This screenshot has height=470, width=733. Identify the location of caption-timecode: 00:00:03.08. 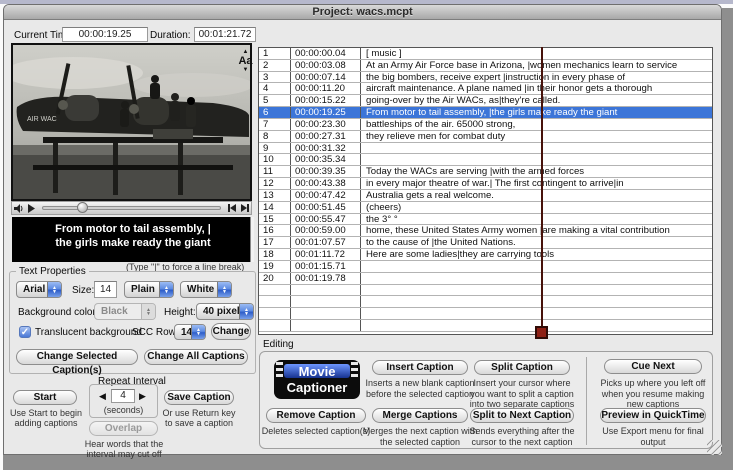
(326, 65).